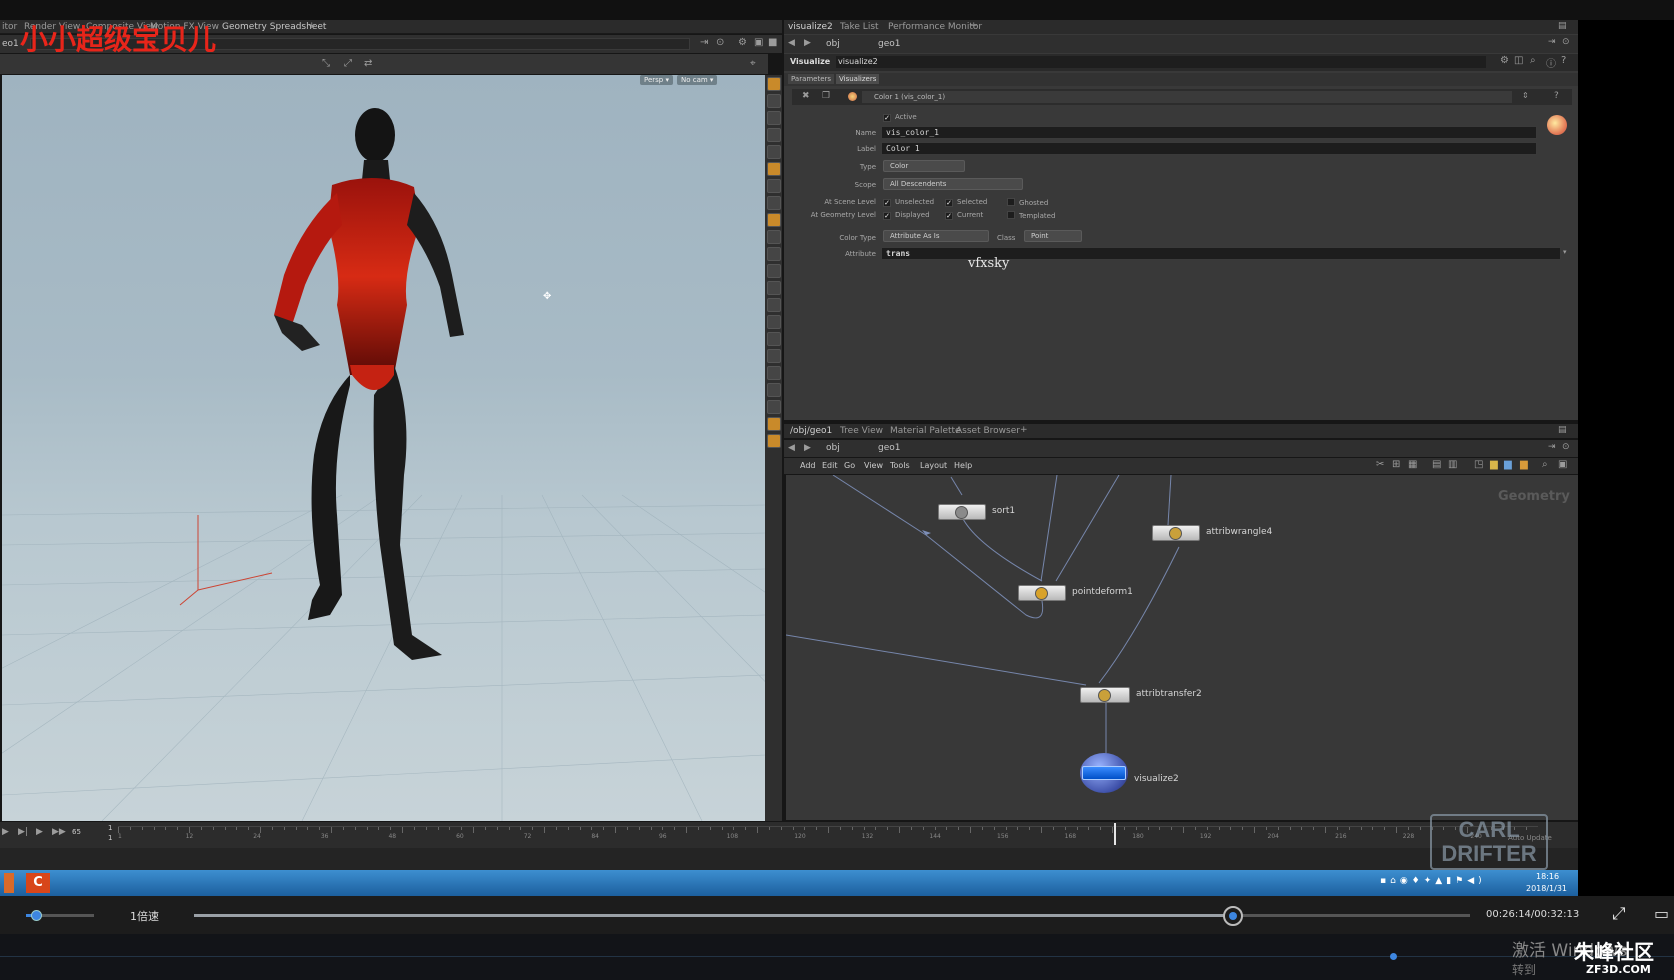  What do you see at coordinates (1105, 695) in the screenshot?
I see `node-attribtransfer2` at bounding box center [1105, 695].